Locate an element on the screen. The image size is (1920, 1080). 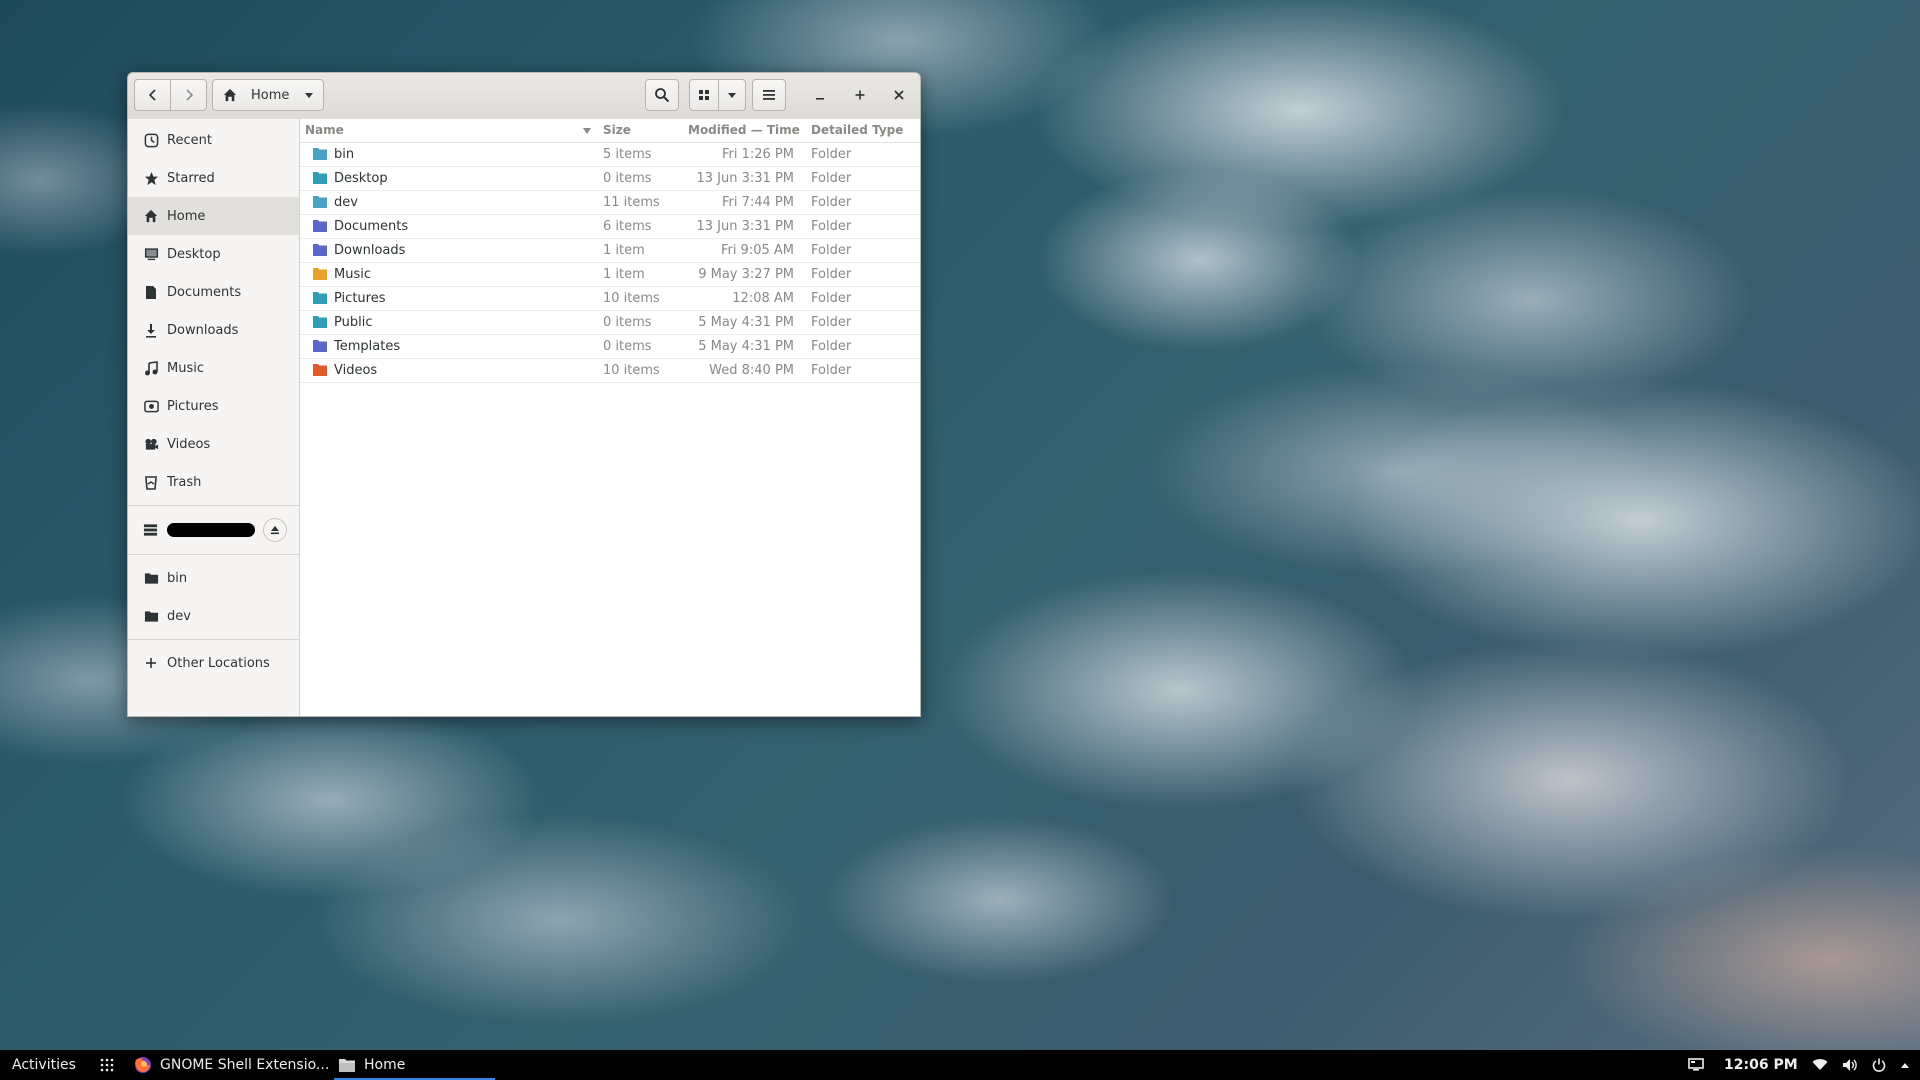
chevron-down-icon is located at coordinates (309, 95).